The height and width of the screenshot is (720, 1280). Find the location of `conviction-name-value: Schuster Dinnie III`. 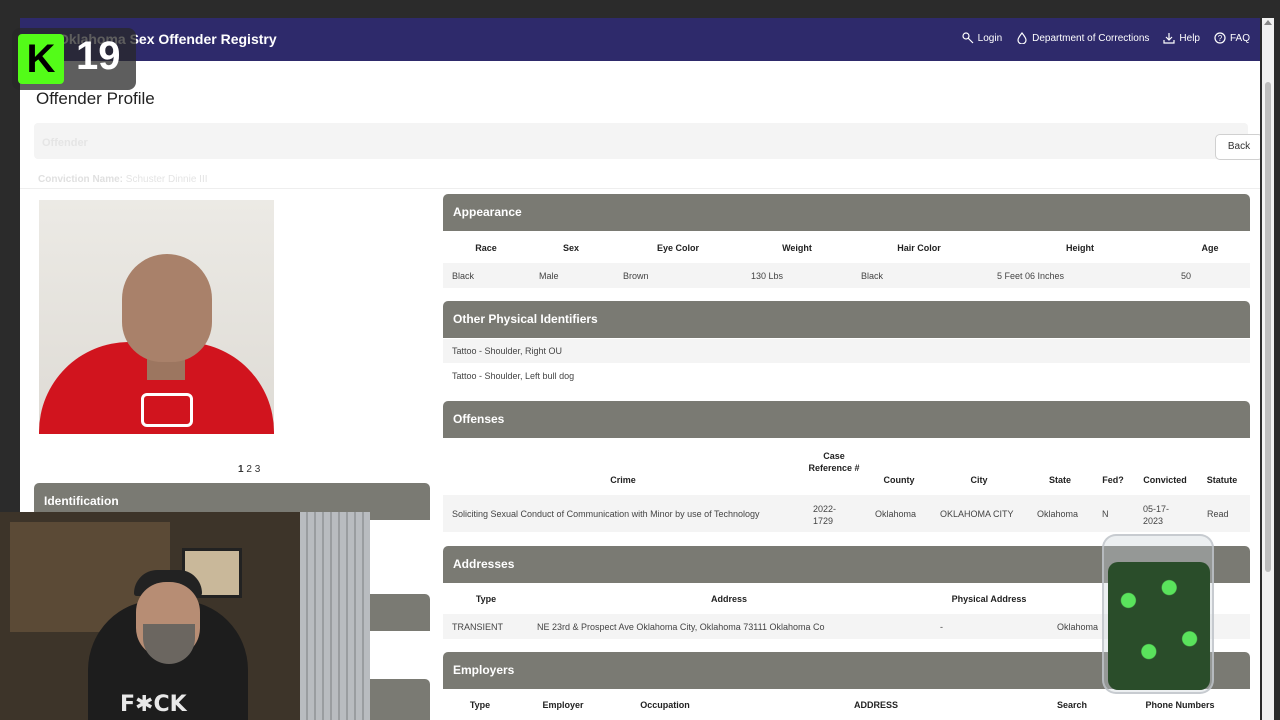

conviction-name-value: Schuster Dinnie III is located at coordinates (166, 179).